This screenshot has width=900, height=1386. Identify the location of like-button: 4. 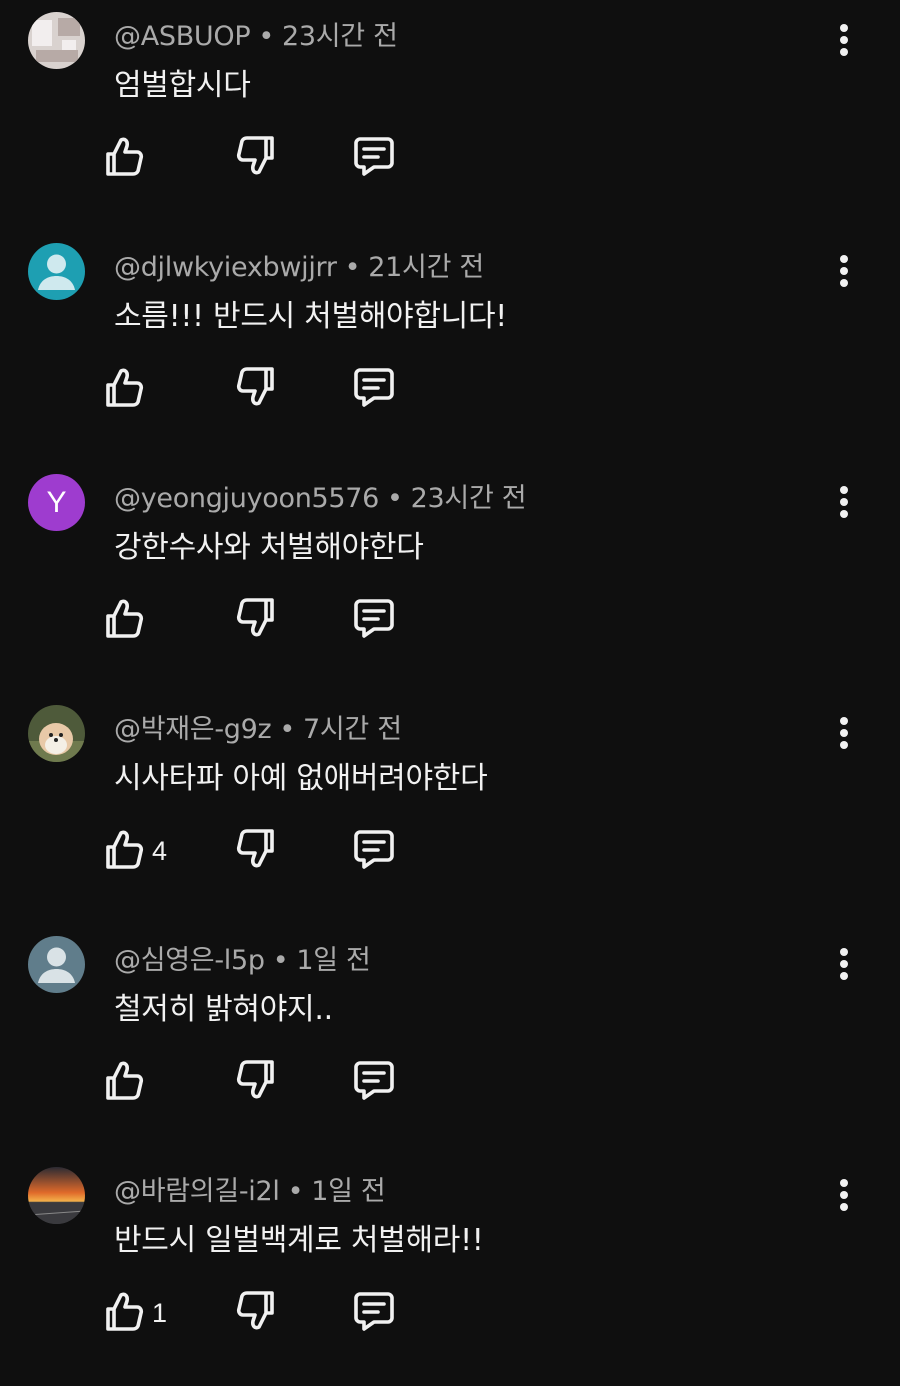
(135, 851).